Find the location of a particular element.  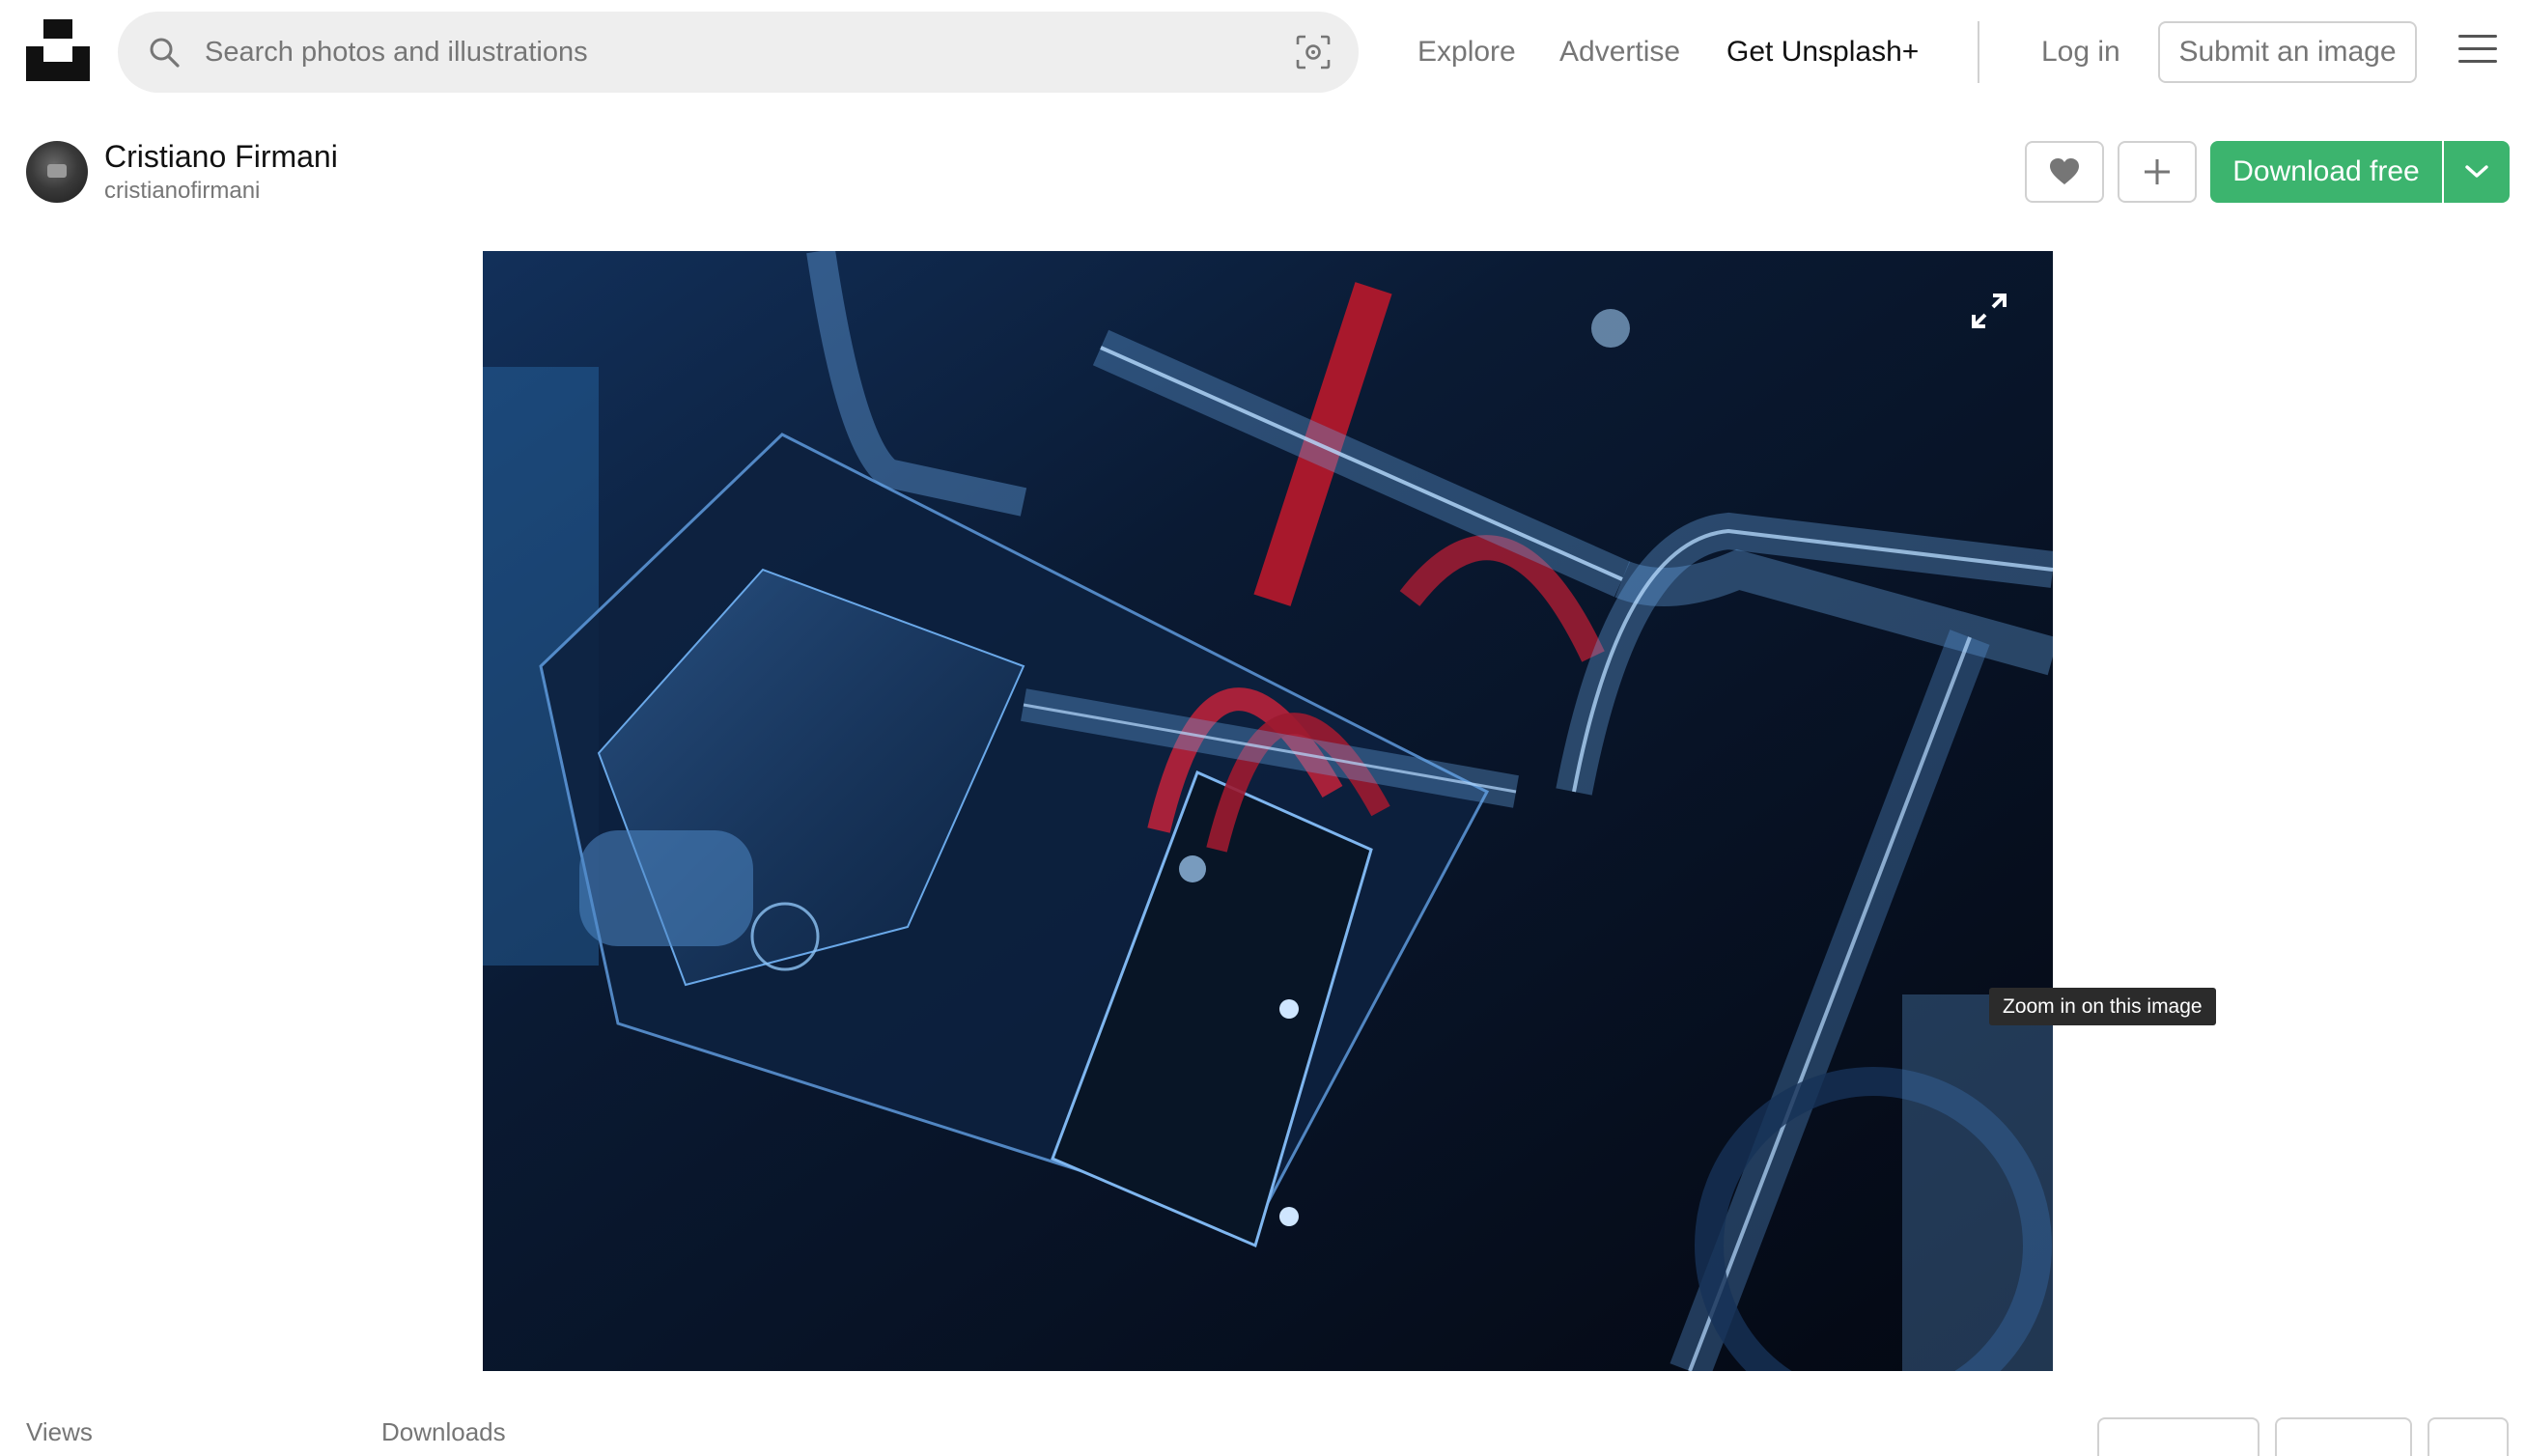

download-options-button is located at coordinates (2477, 172).